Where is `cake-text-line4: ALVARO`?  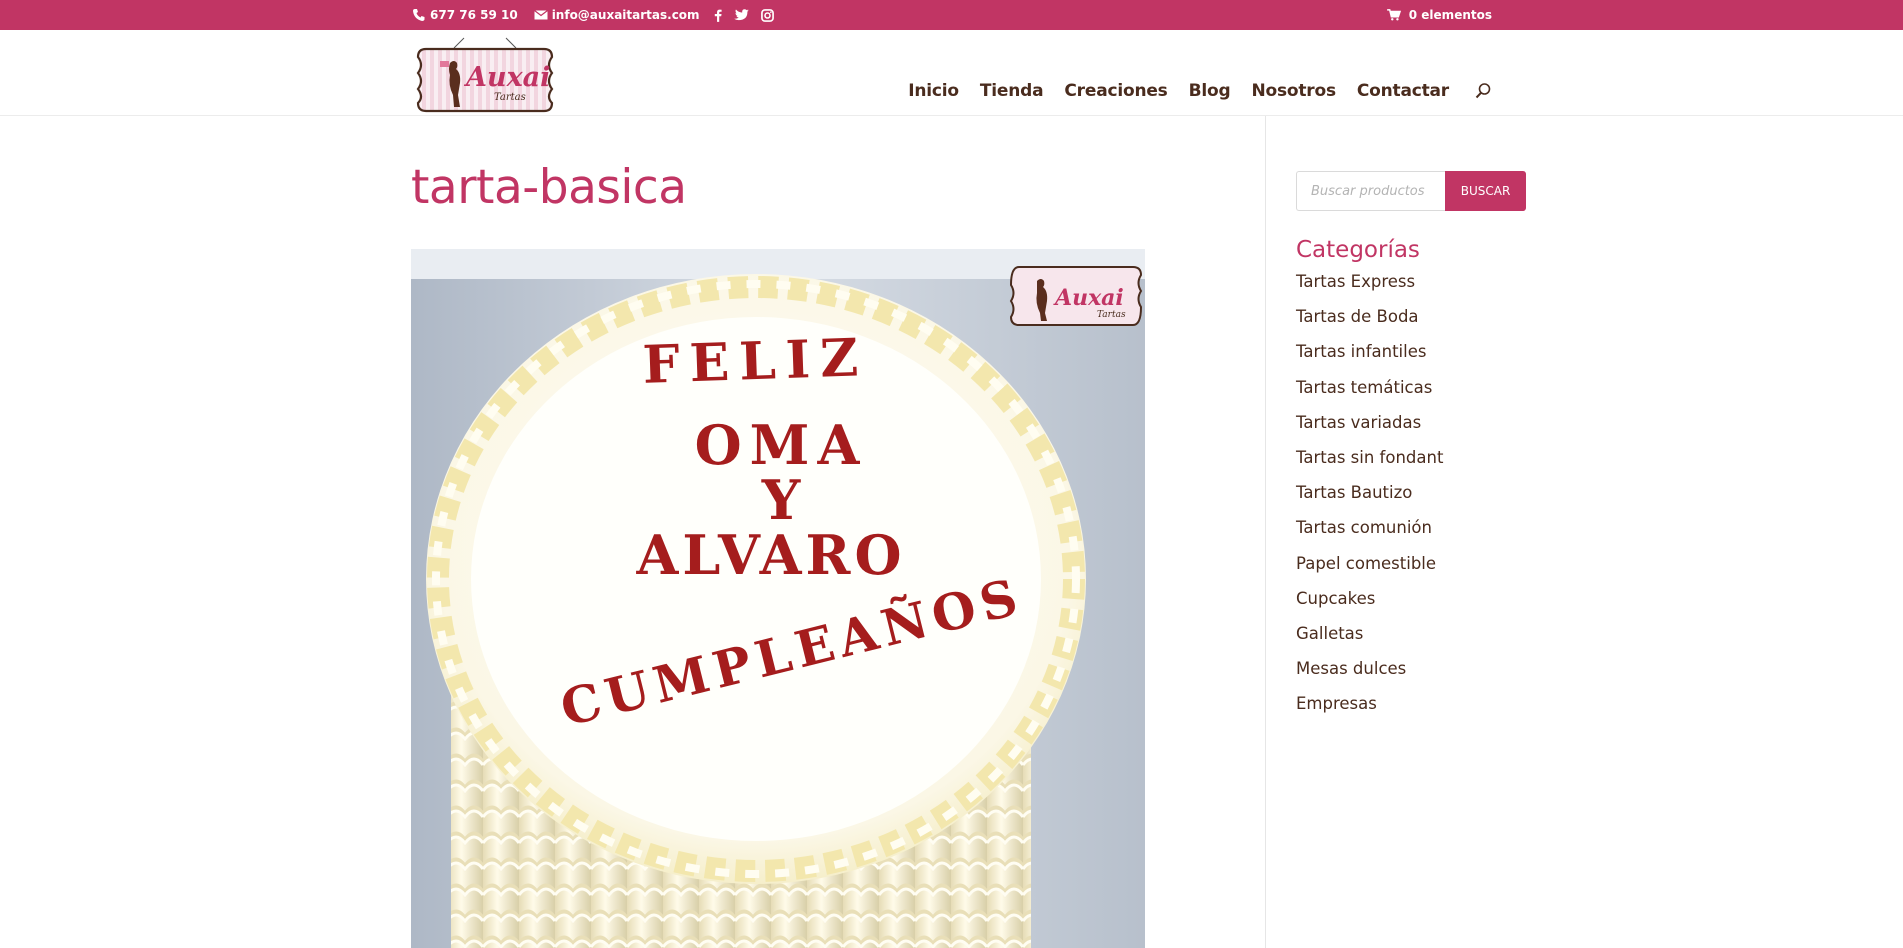
cake-text-line4: ALVARO is located at coordinates (771, 555).